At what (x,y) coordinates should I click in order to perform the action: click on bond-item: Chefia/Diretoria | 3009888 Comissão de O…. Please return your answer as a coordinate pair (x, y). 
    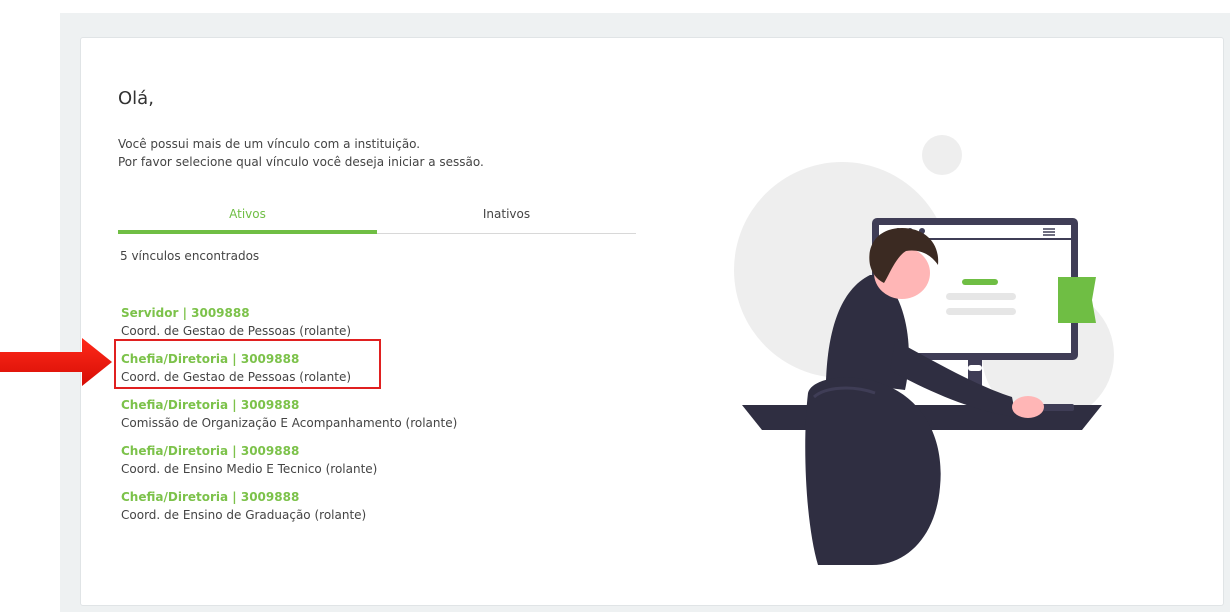
    Looking at the image, I should click on (289, 419).